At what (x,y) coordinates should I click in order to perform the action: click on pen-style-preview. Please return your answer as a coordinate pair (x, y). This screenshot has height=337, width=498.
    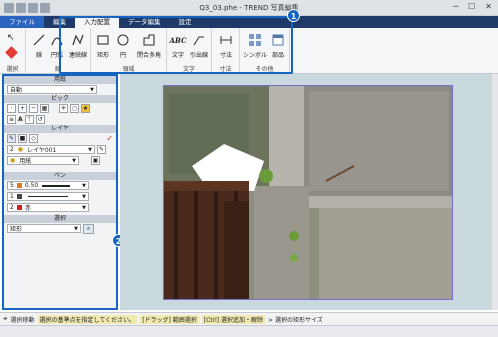
    Looking at the image, I should click on (47, 196).